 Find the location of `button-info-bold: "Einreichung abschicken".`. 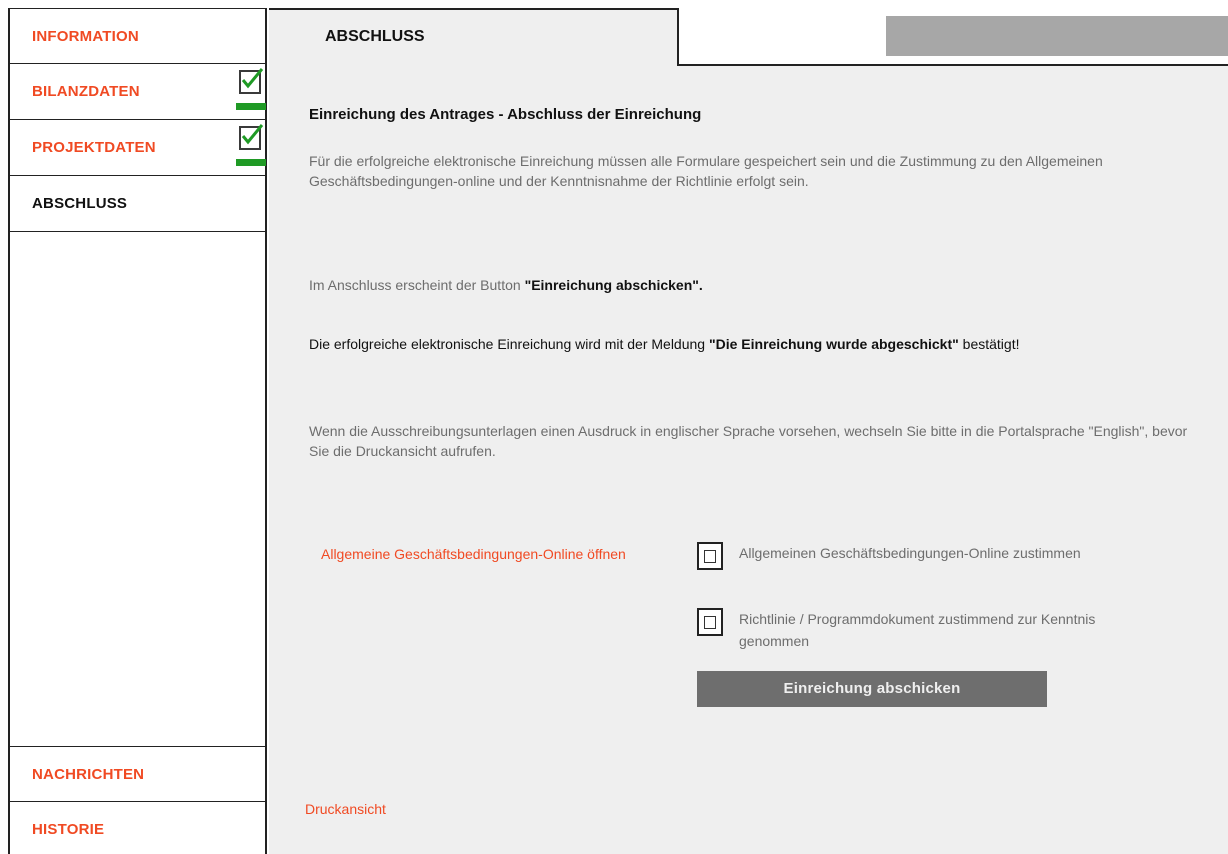

button-info-bold: "Einreichung abschicken". is located at coordinates (613, 285).